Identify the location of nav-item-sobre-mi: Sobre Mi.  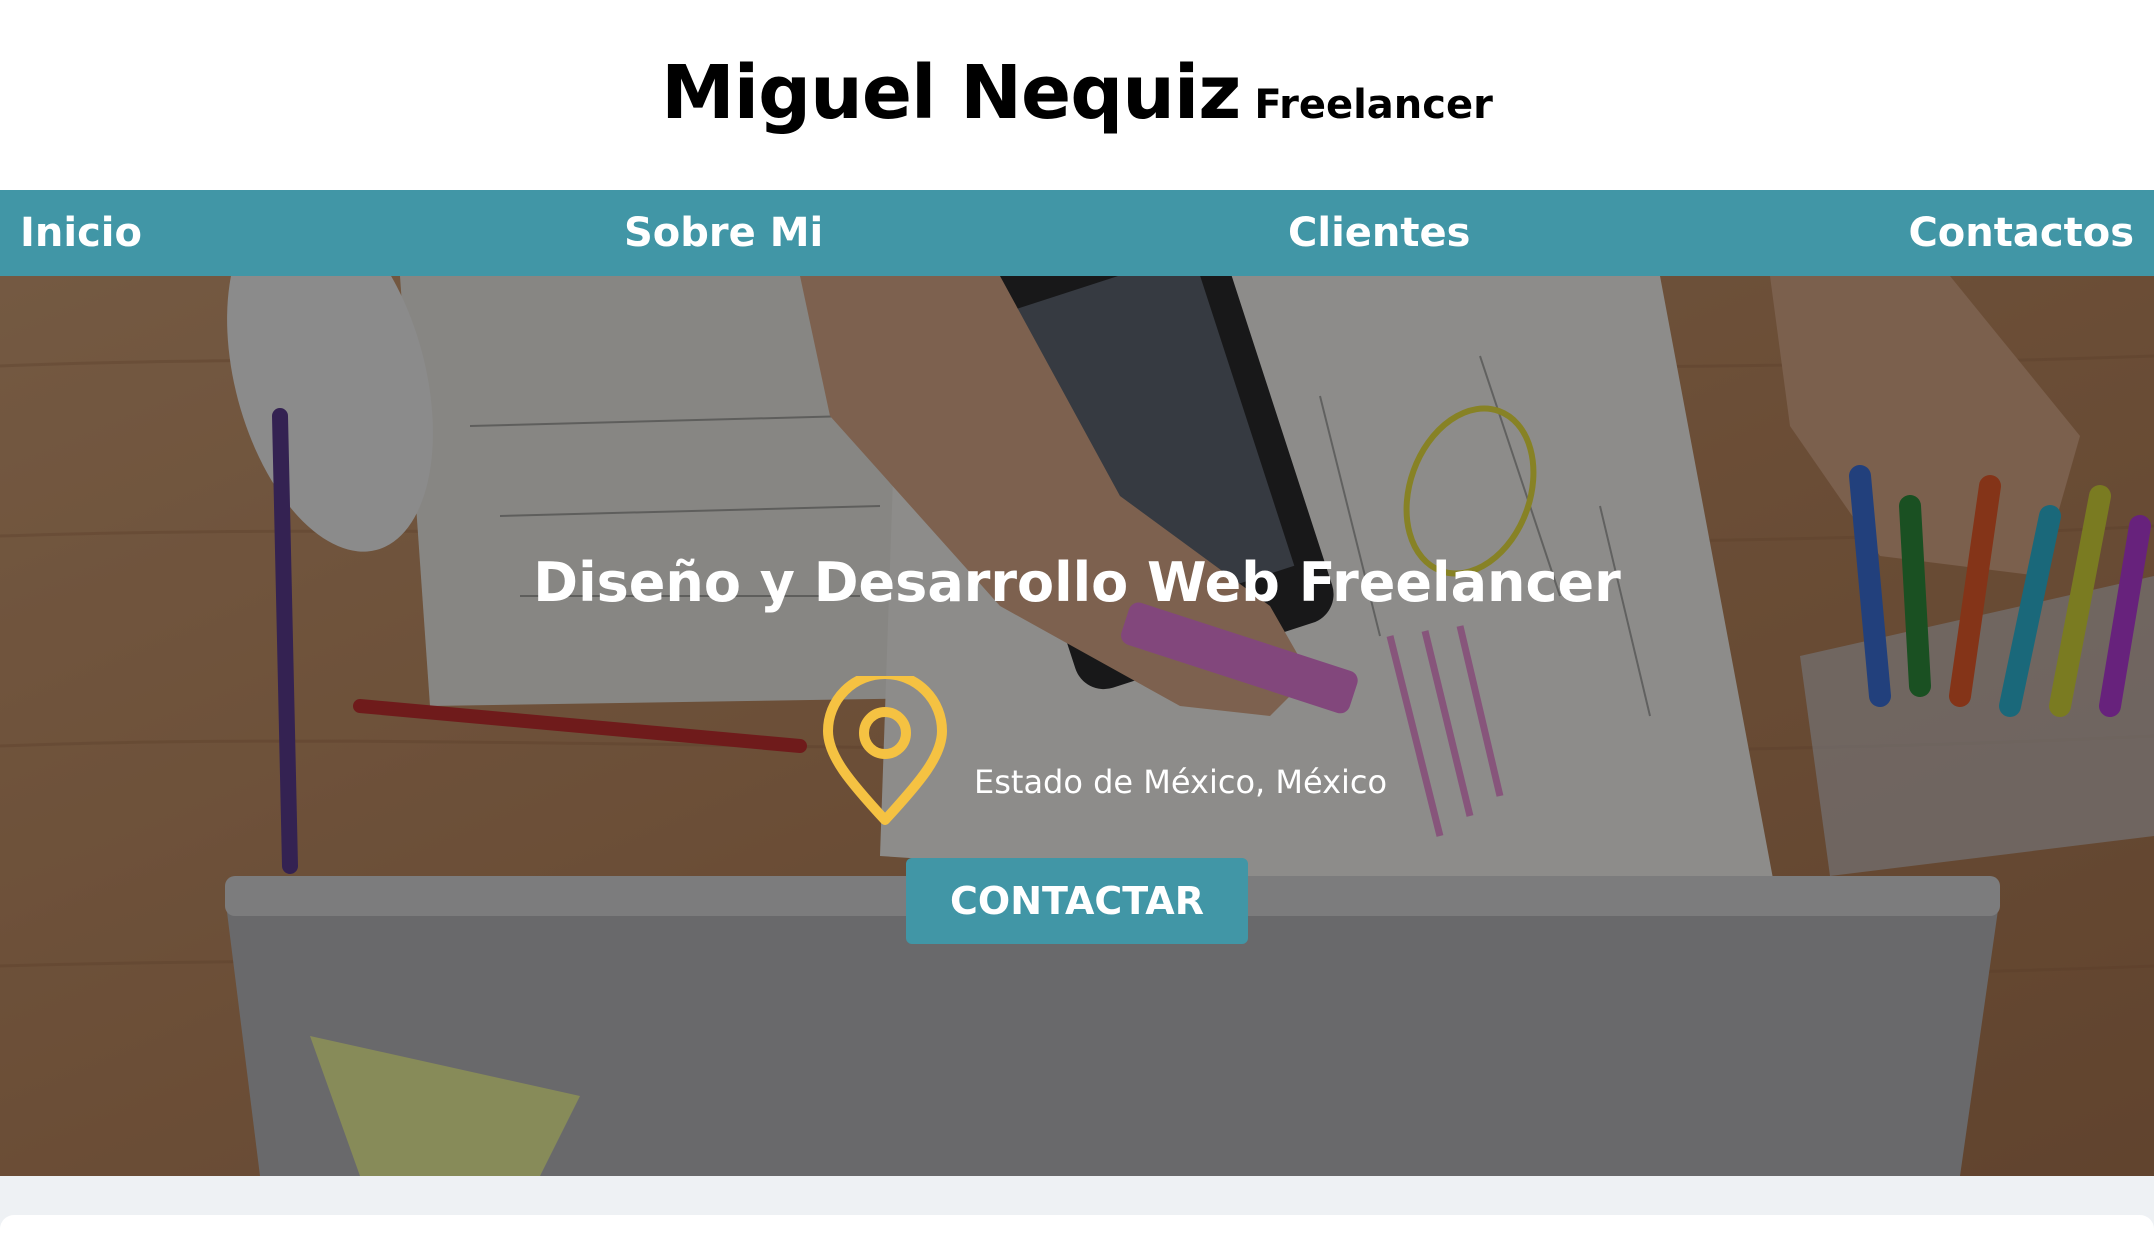
(723, 233).